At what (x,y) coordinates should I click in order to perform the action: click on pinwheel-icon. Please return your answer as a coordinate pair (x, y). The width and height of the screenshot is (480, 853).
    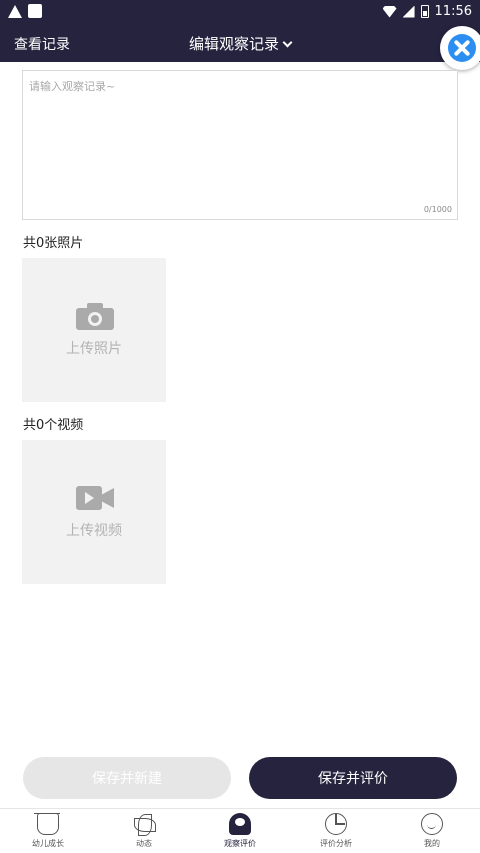
    Looking at the image, I should click on (144, 824).